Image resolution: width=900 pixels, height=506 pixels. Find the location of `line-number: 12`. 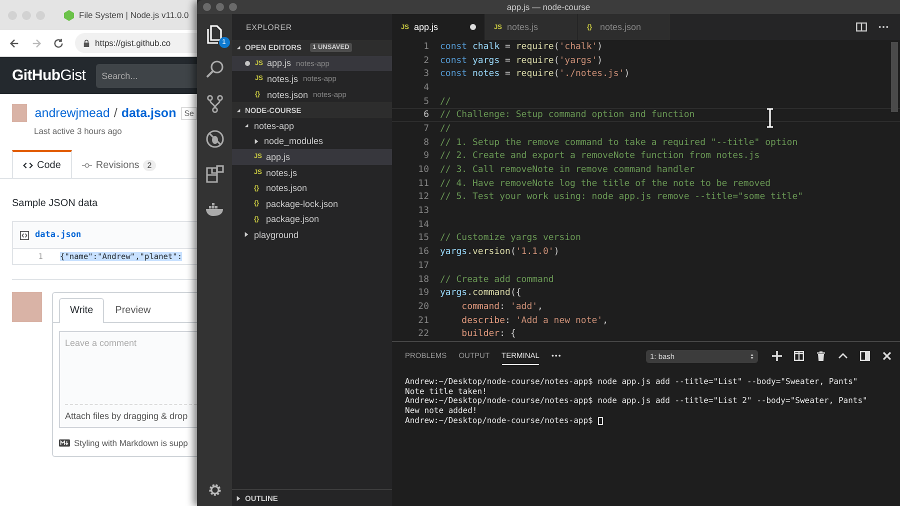

line-number: 12 is located at coordinates (423, 197).